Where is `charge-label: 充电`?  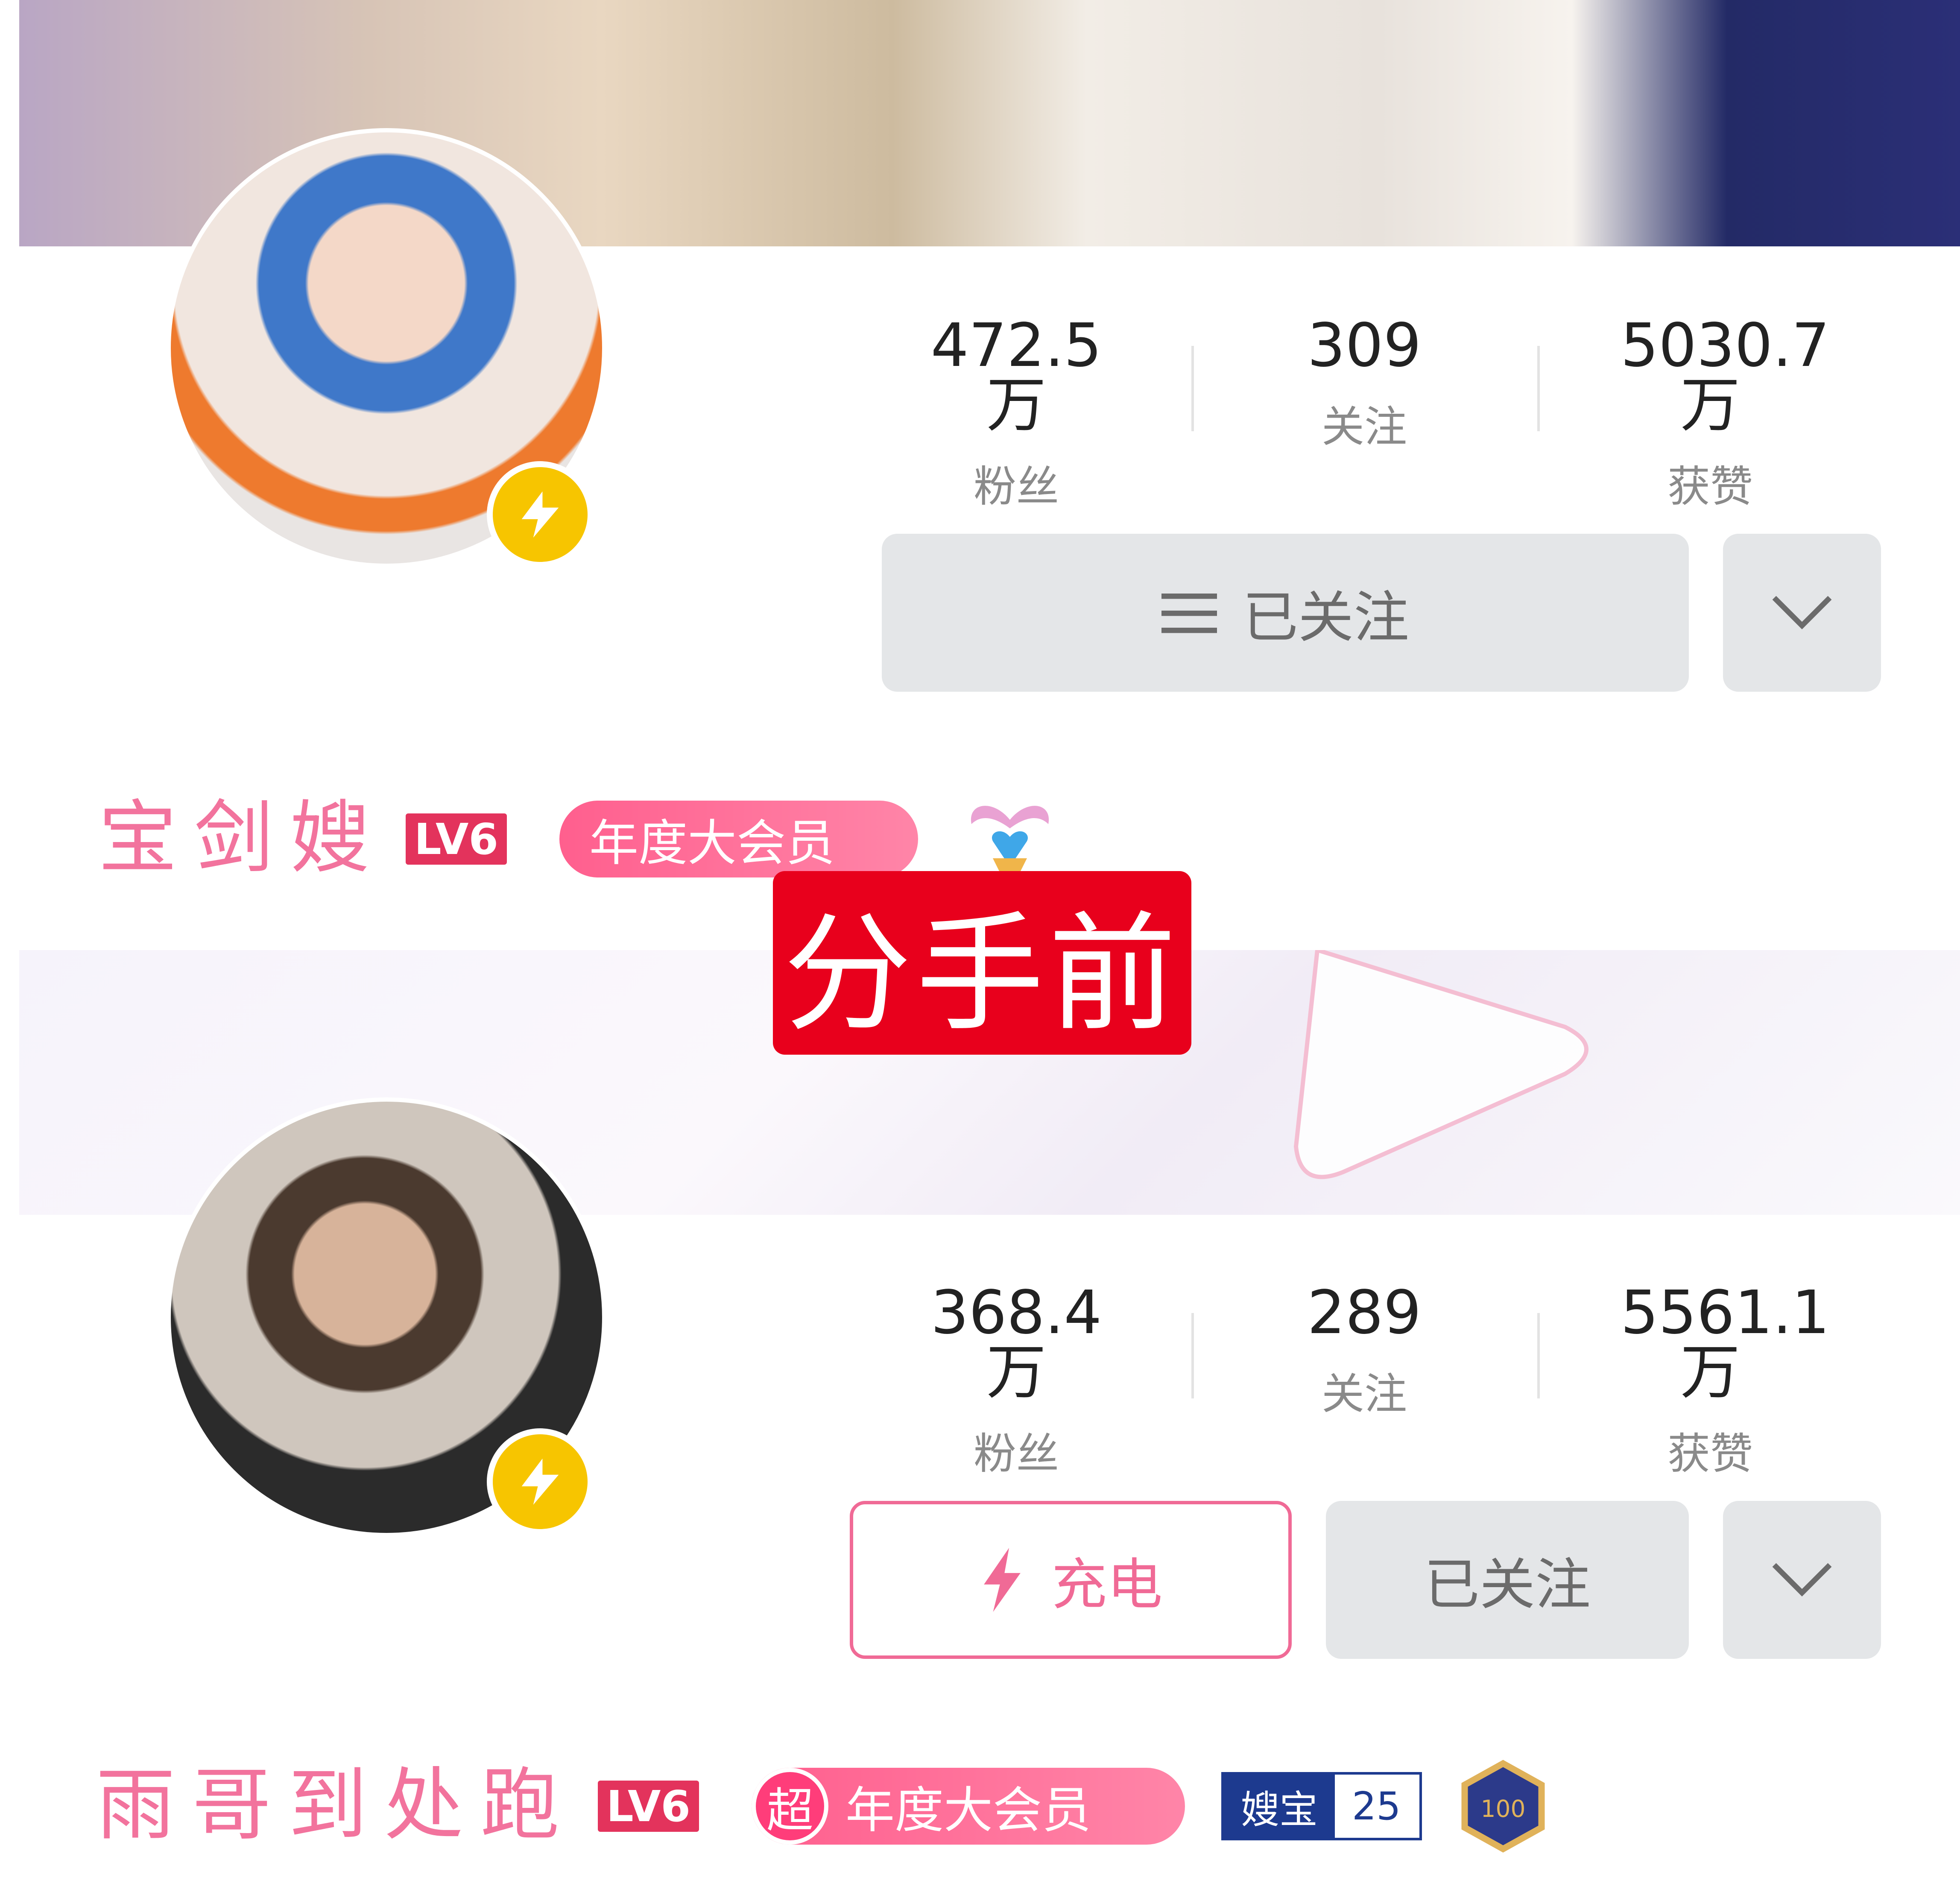 charge-label: 充电 is located at coordinates (1107, 1584).